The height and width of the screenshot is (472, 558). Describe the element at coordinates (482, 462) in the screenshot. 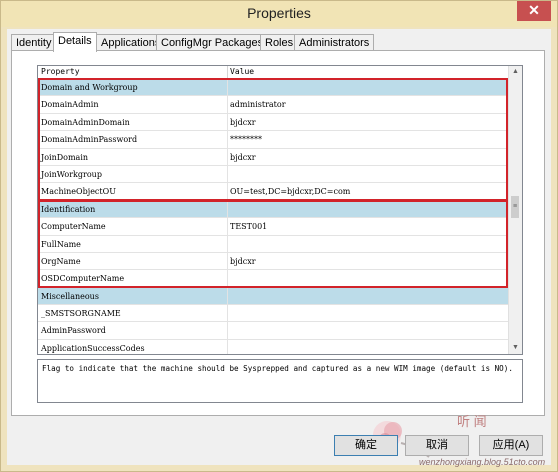

I see `watermark-url: wenzhongxiang.blog.51cto.com` at that location.